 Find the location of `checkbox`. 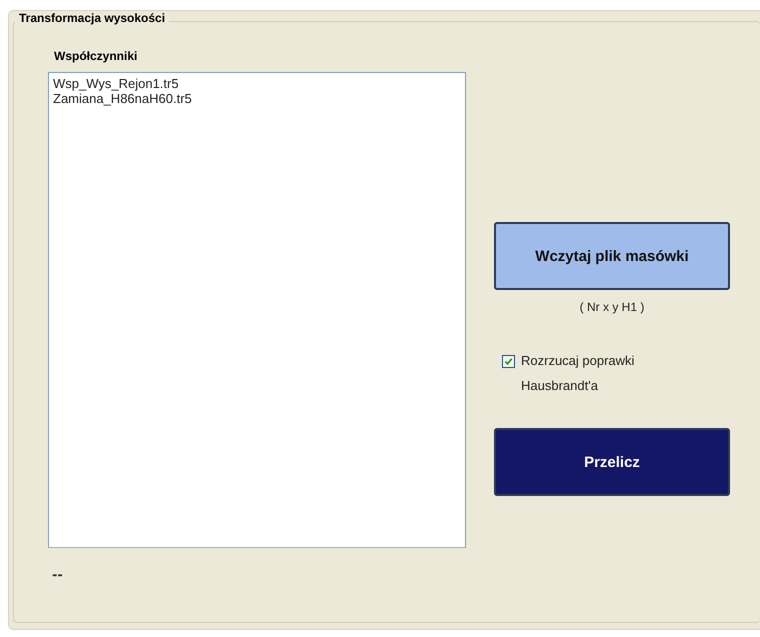

checkbox is located at coordinates (508, 361).